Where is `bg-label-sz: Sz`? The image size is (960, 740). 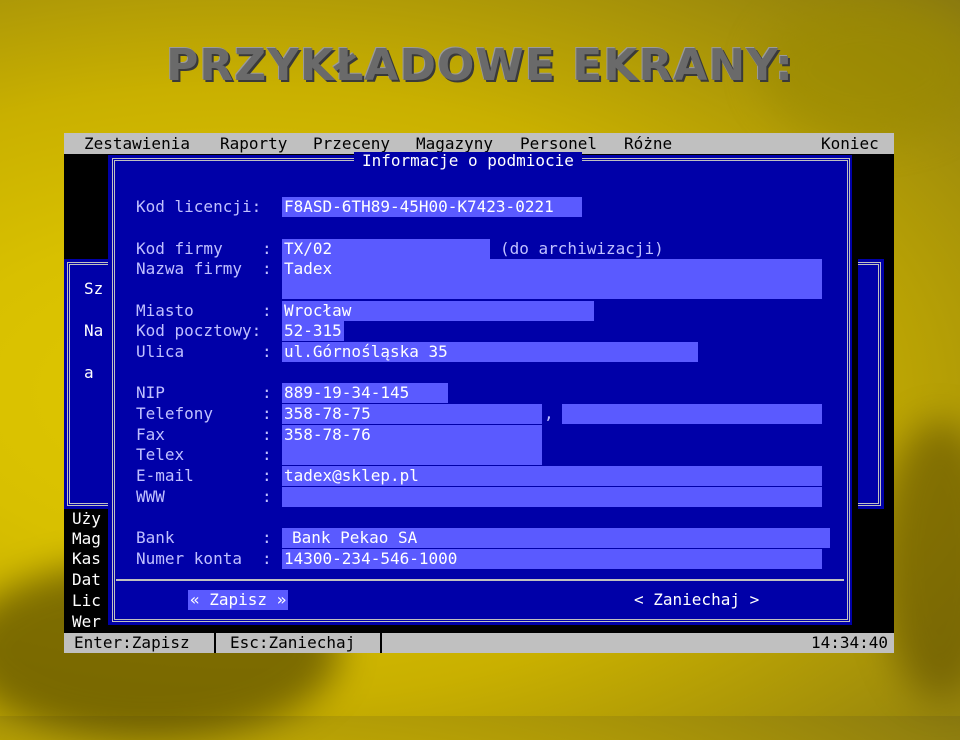 bg-label-sz: Sz is located at coordinates (94, 288).